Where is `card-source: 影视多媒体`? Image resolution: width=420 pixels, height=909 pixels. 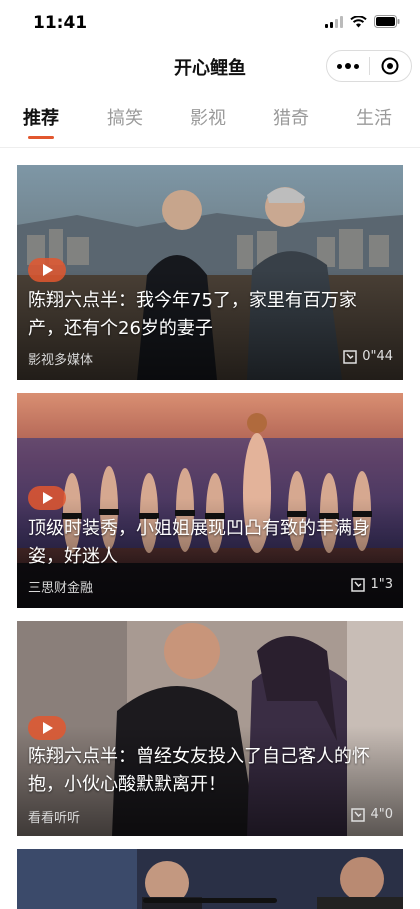 card-source: 影视多媒体 is located at coordinates (61, 360).